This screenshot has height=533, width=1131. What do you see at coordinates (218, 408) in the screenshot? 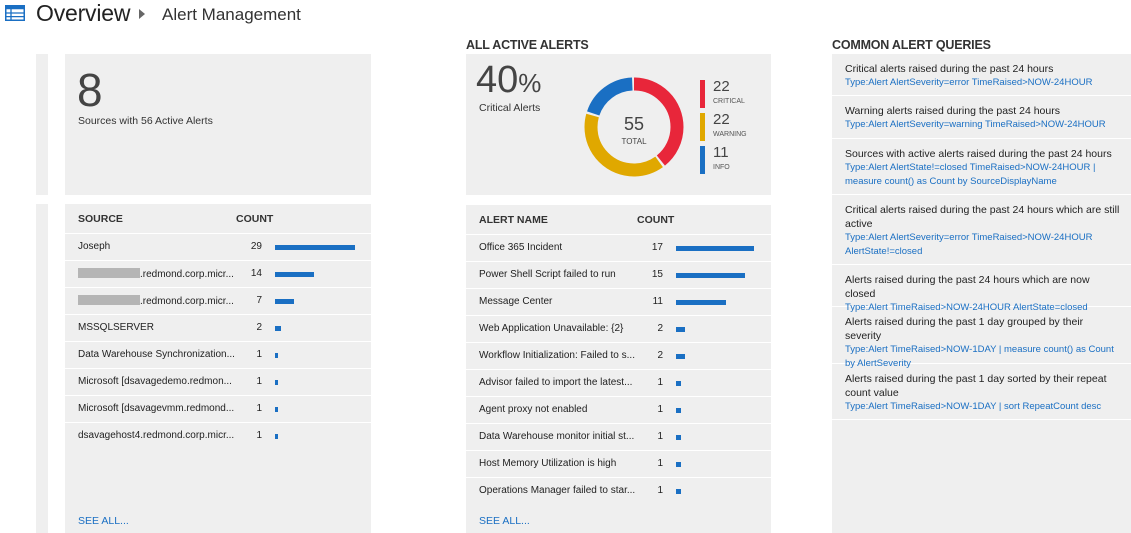
I see `table-row: Microsoft [dsavagevmm.redmond... 1` at bounding box center [218, 408].